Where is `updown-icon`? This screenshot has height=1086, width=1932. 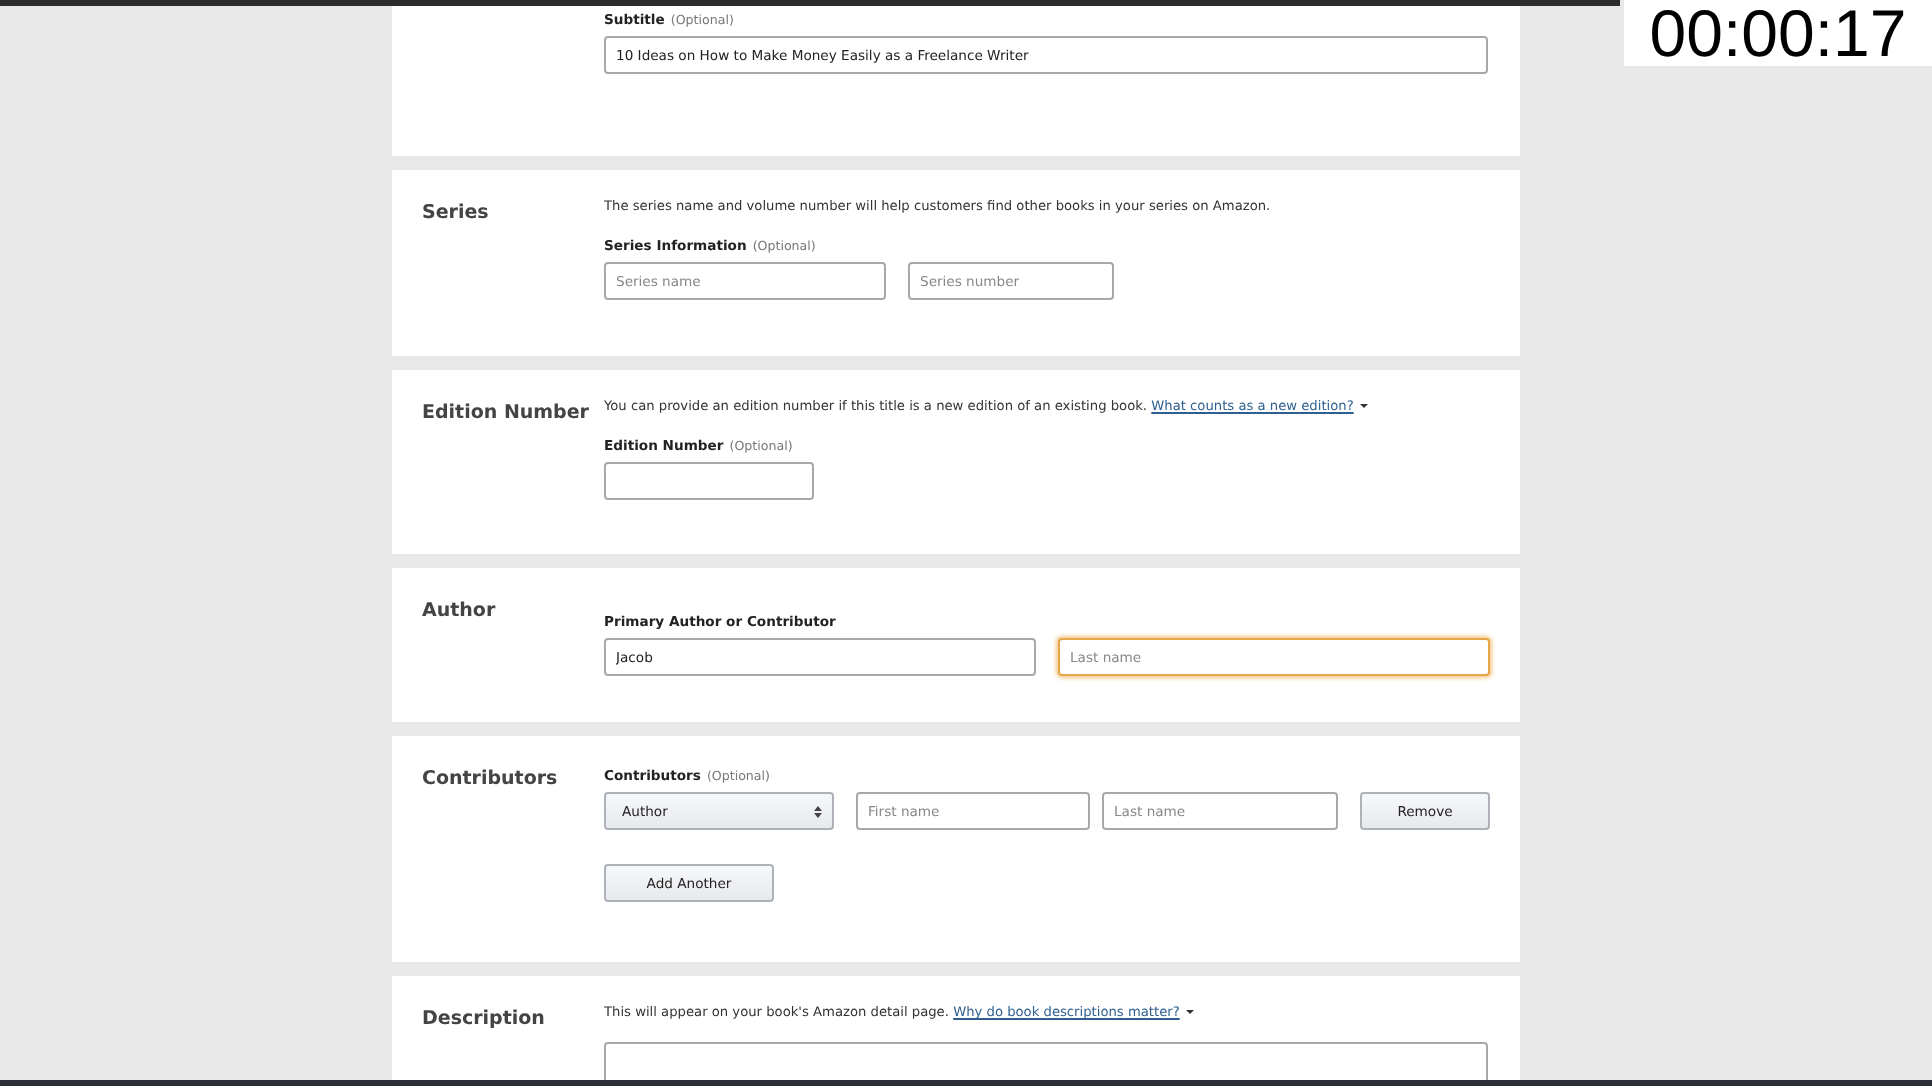 updown-icon is located at coordinates (818, 811).